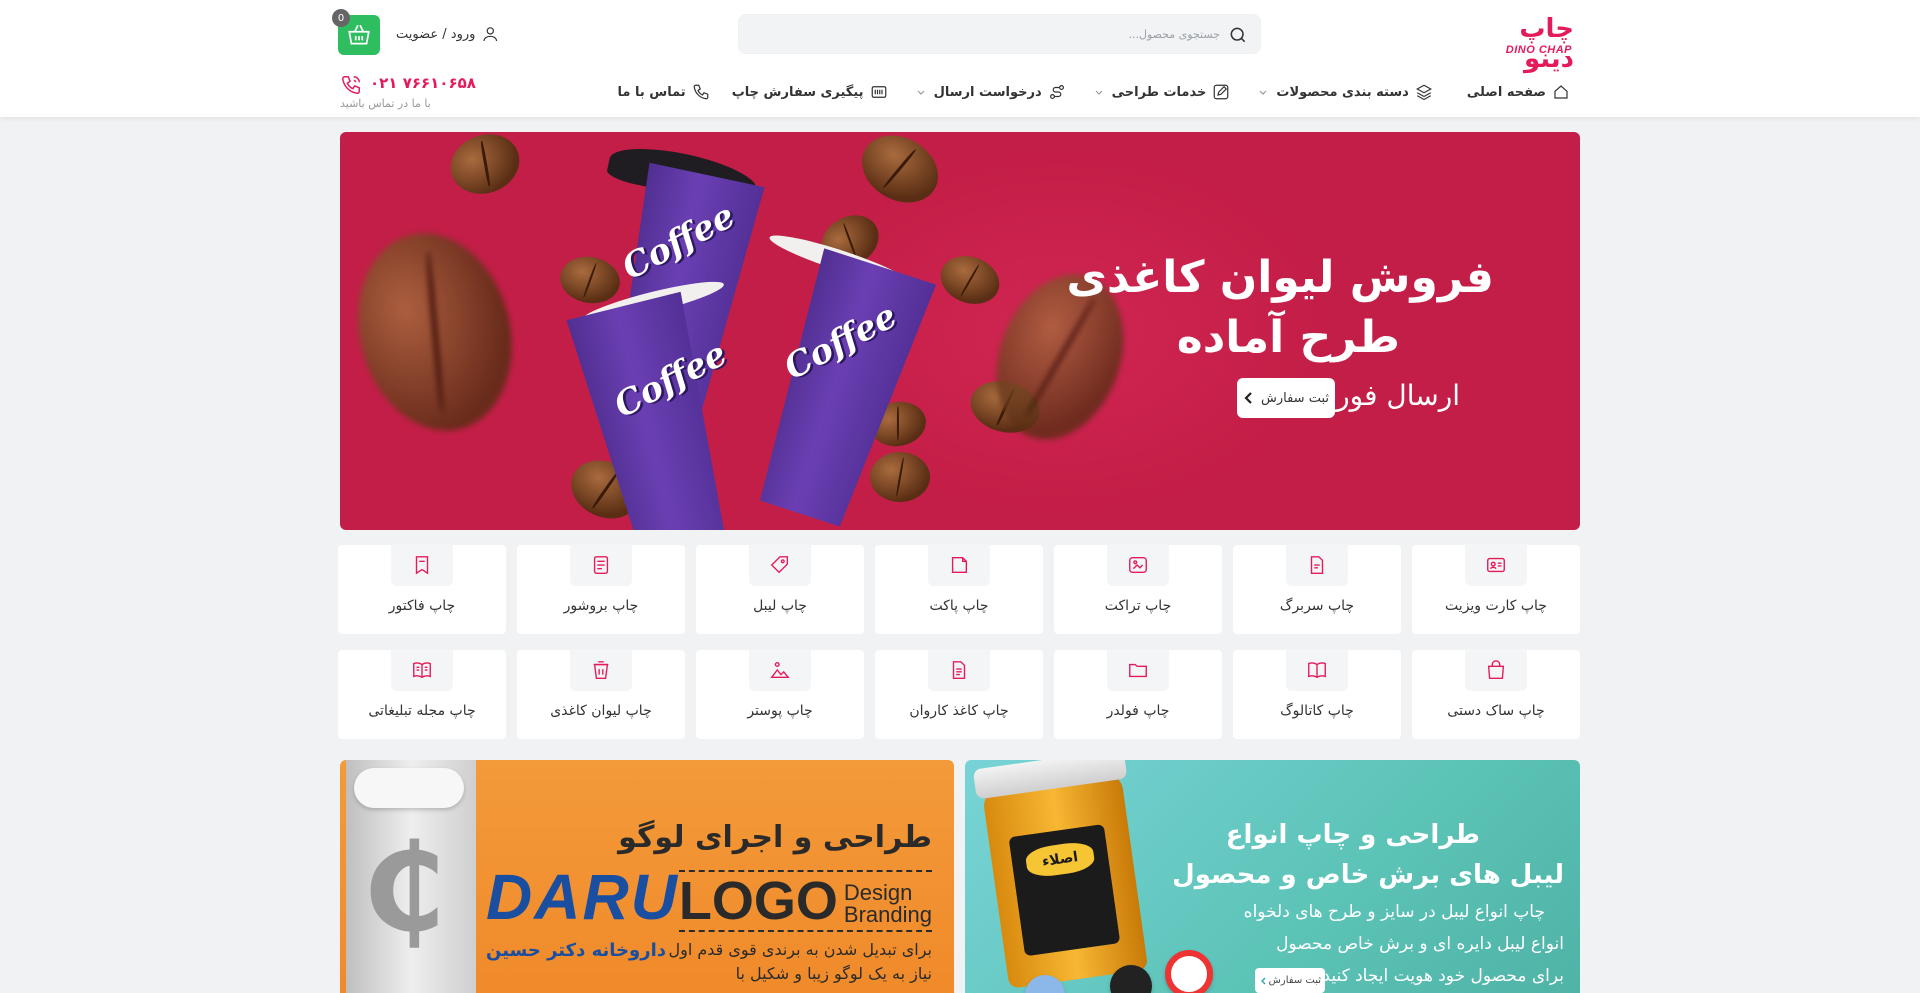  Describe the element at coordinates (878, 92) in the screenshot. I see `barcode-icon` at that location.